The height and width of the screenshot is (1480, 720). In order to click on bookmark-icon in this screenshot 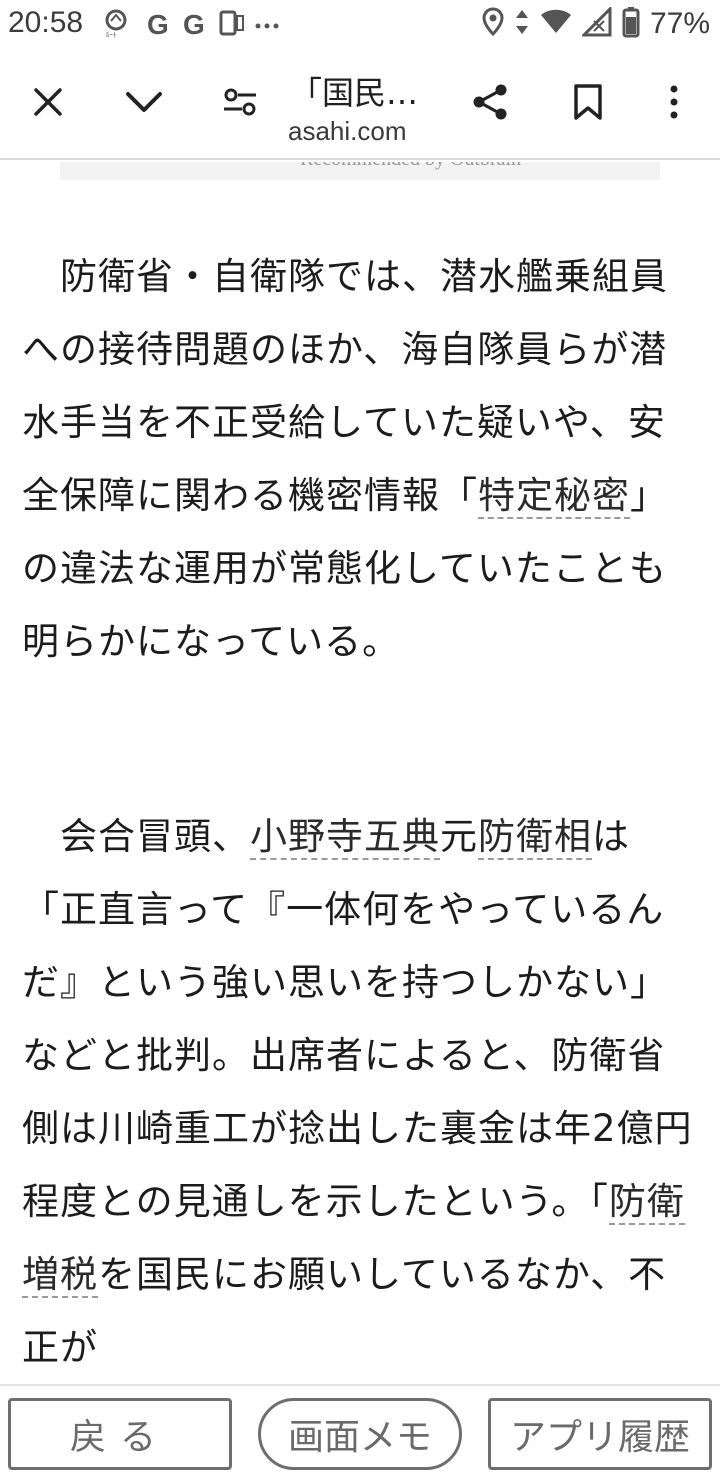, I will do `click(588, 104)`.